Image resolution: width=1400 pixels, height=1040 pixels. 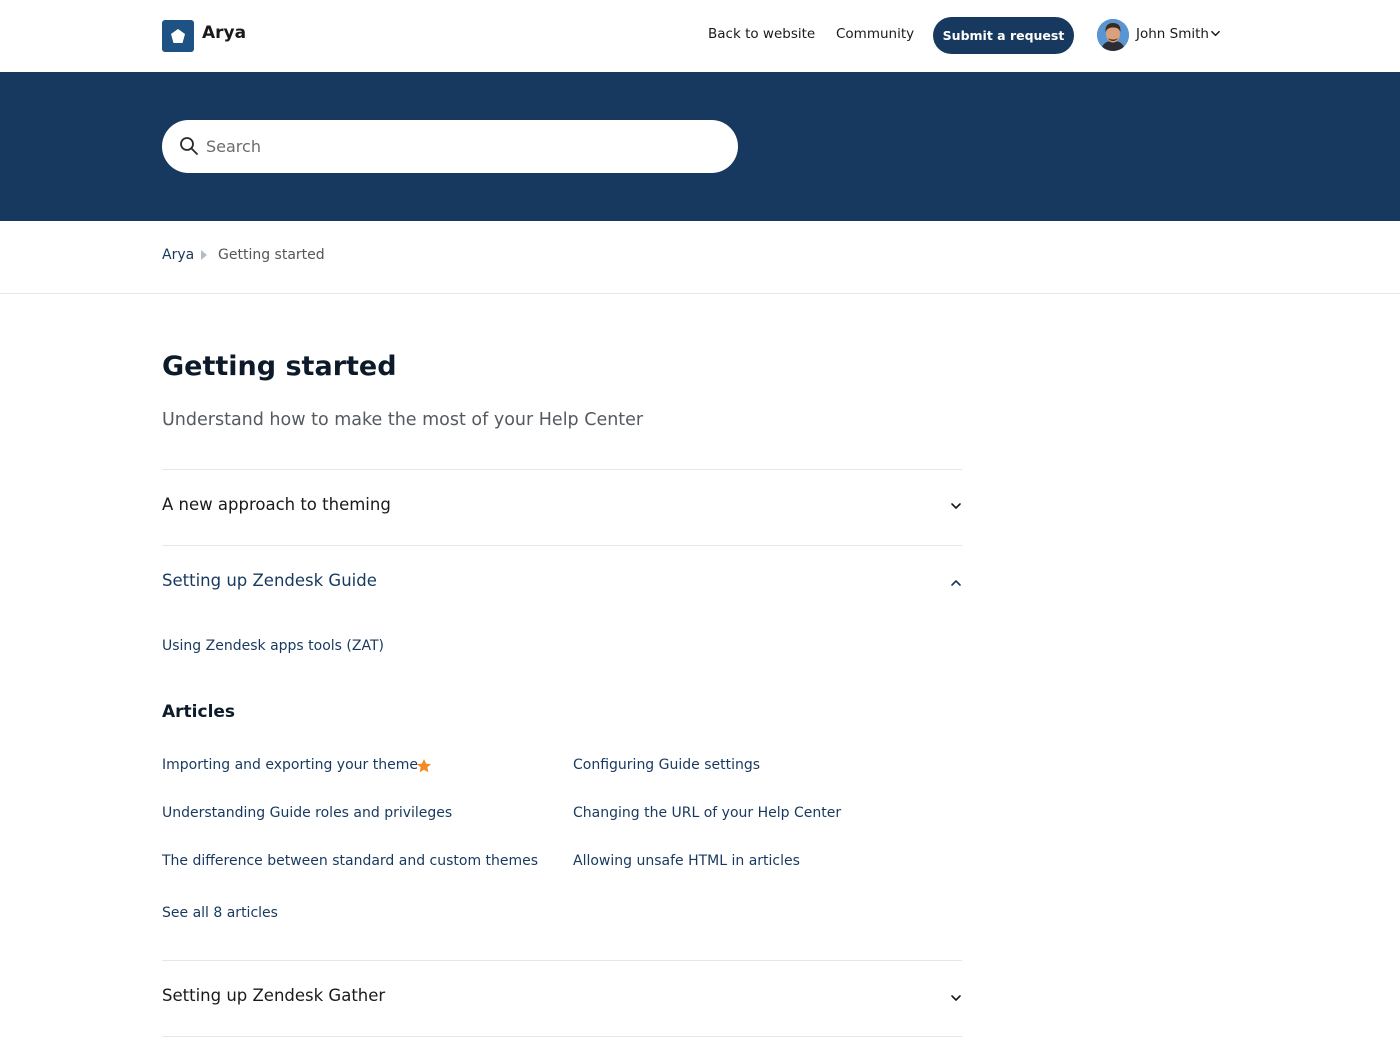 I want to click on avatar, so click(x=1113, y=35).